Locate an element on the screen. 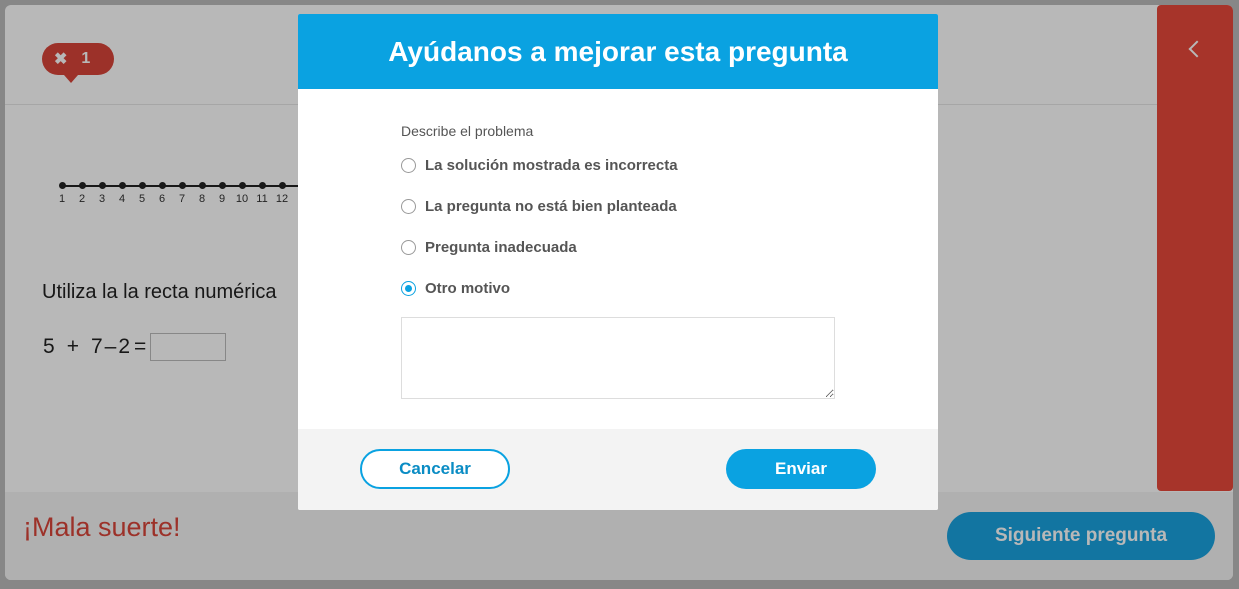 This screenshot has height=589, width=1239. option-other-reason: Otro motivo is located at coordinates (455, 288).